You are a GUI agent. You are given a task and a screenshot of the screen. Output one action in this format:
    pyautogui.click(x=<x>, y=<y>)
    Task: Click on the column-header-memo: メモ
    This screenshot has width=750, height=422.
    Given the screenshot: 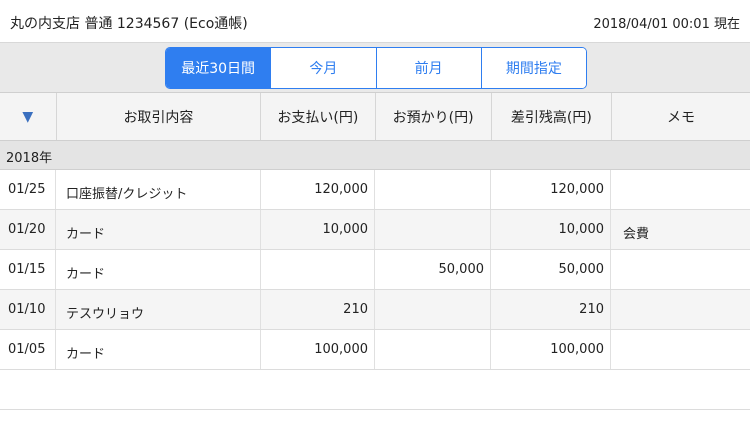 What is the action you would take?
    pyautogui.click(x=680, y=117)
    